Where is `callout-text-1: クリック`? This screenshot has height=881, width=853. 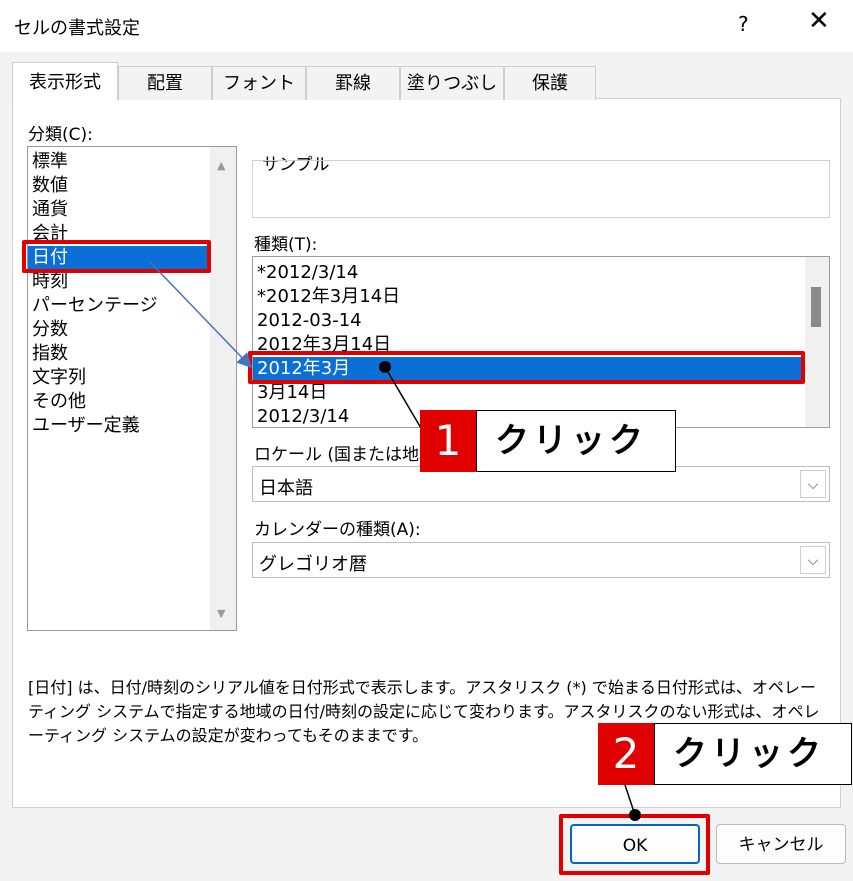 callout-text-1: クリック is located at coordinates (576, 441).